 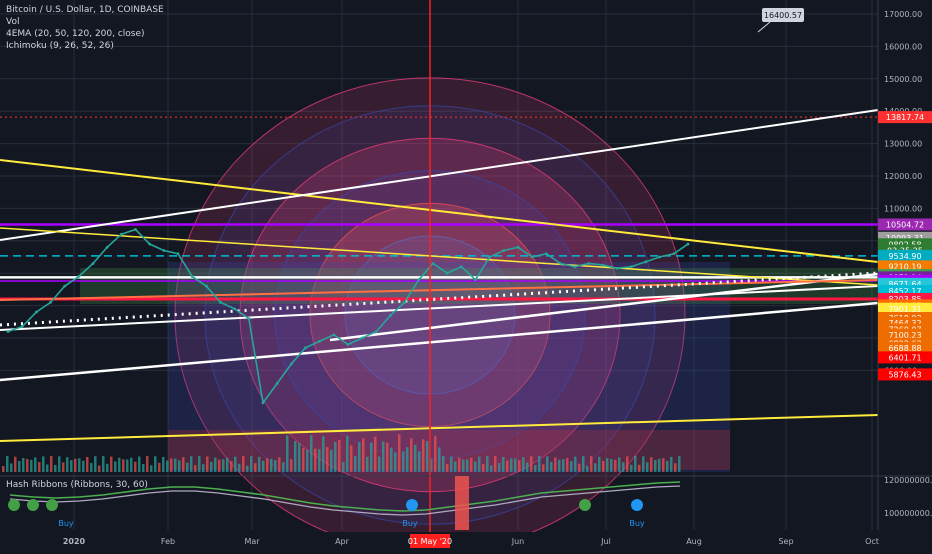 I want to click on ema-indicator-label: 4EMA (20, 50, 120, 200, close), so click(x=85, y=34).